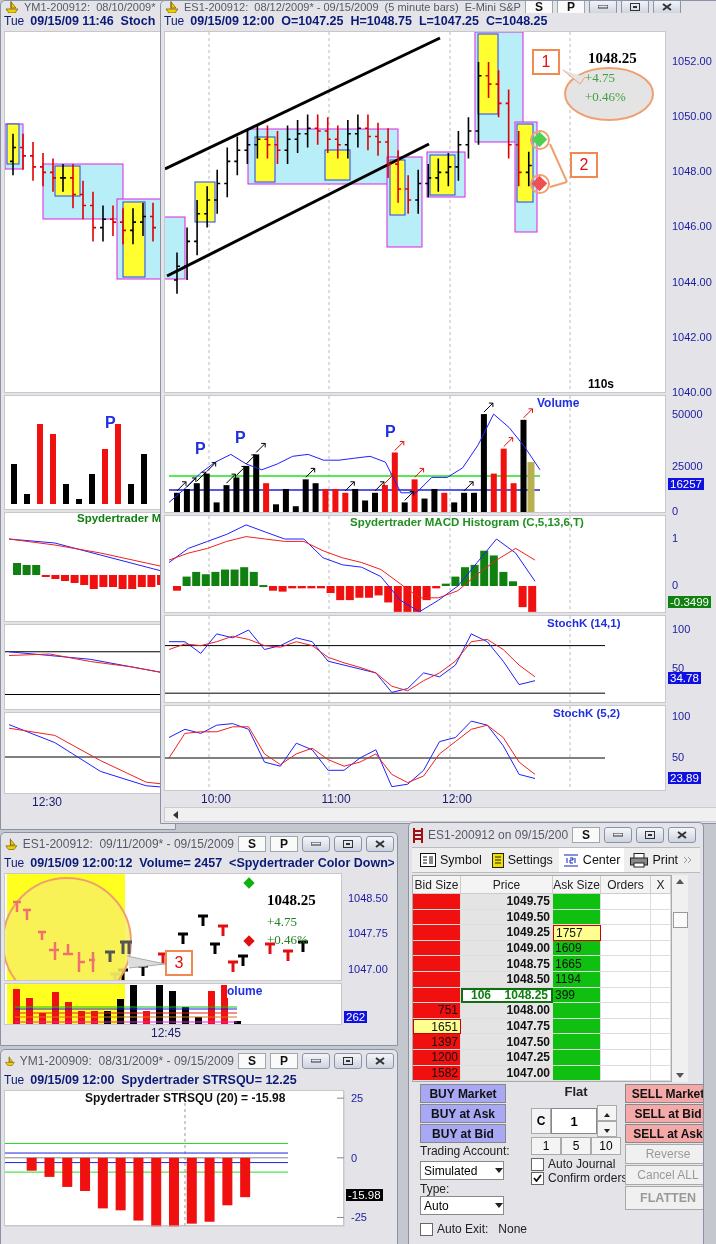 The height and width of the screenshot is (1244, 716). Describe the element at coordinates (513, 1229) in the screenshot. I see `auto-exit-value: None` at that location.